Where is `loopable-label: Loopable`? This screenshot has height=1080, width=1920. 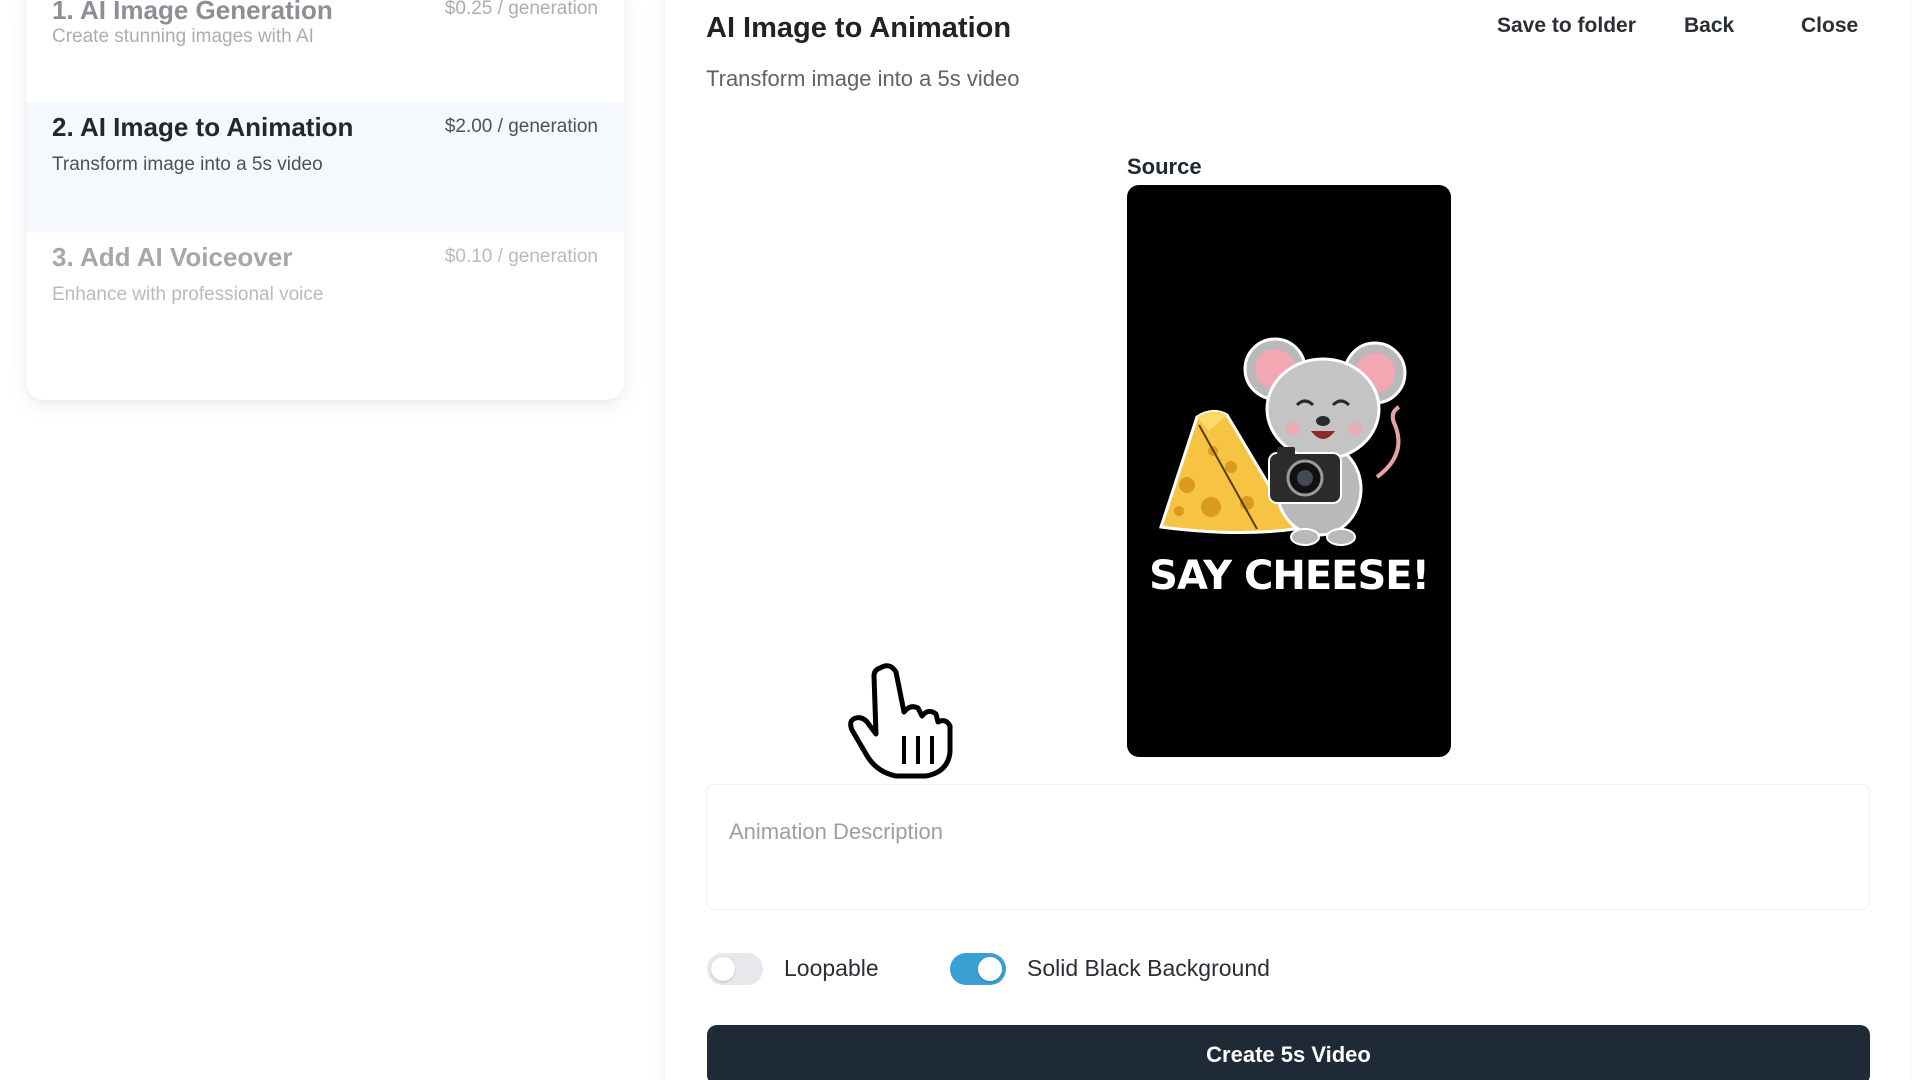
loopable-label: Loopable is located at coordinates (831, 968).